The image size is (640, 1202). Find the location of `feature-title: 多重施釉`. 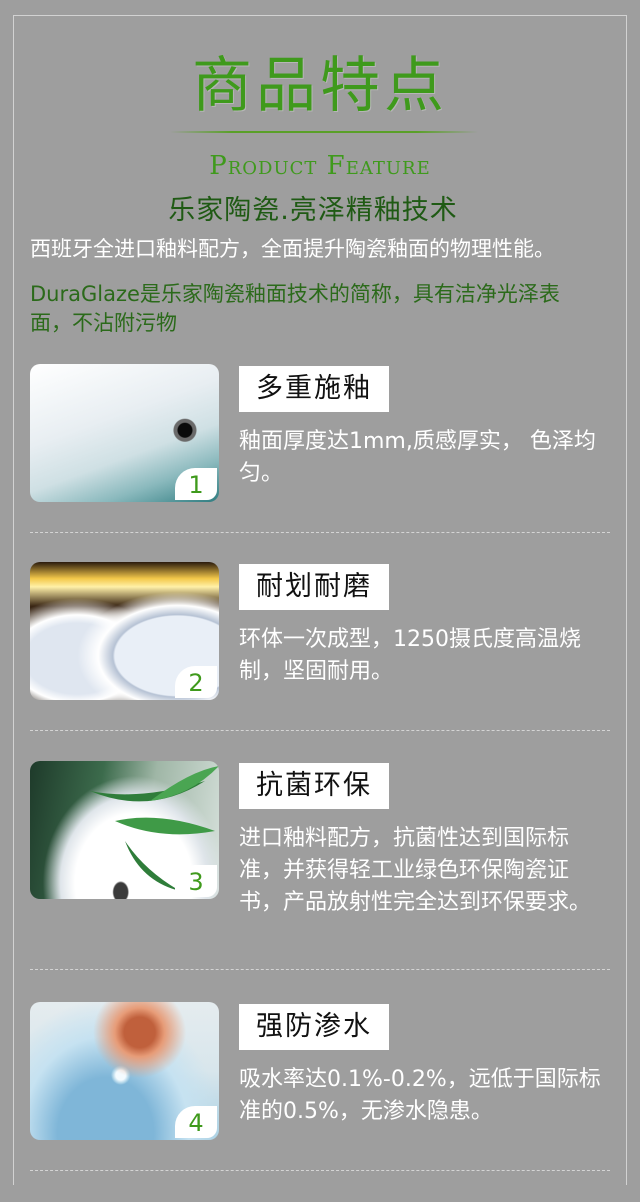

feature-title: 多重施釉 is located at coordinates (314, 389).